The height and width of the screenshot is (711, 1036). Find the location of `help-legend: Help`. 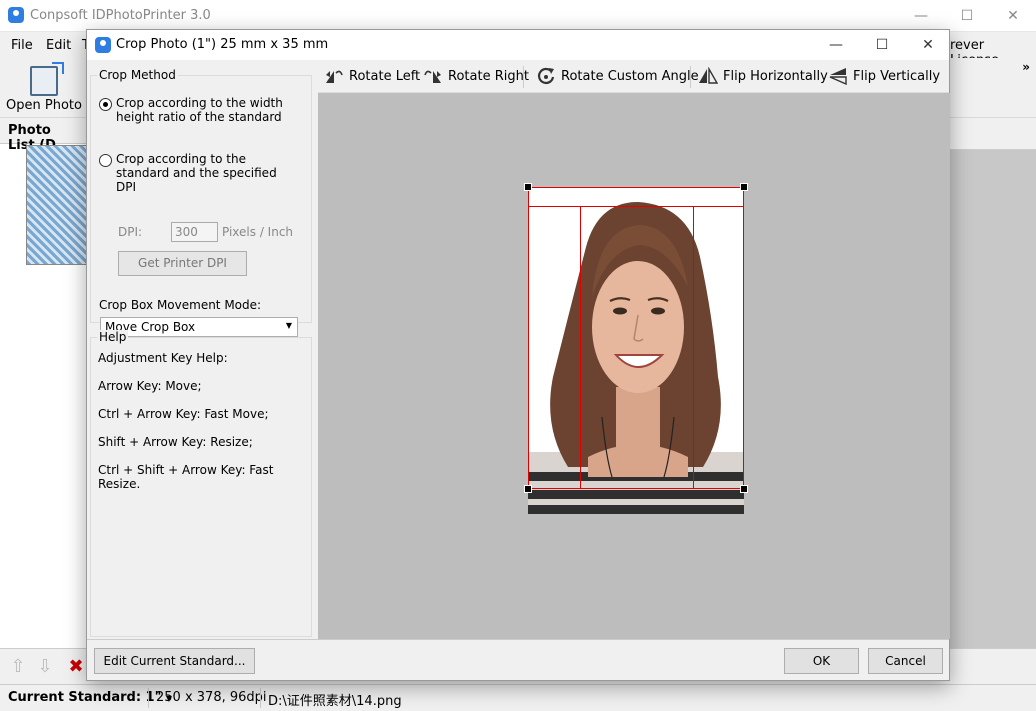

help-legend: Help is located at coordinates (113, 337).